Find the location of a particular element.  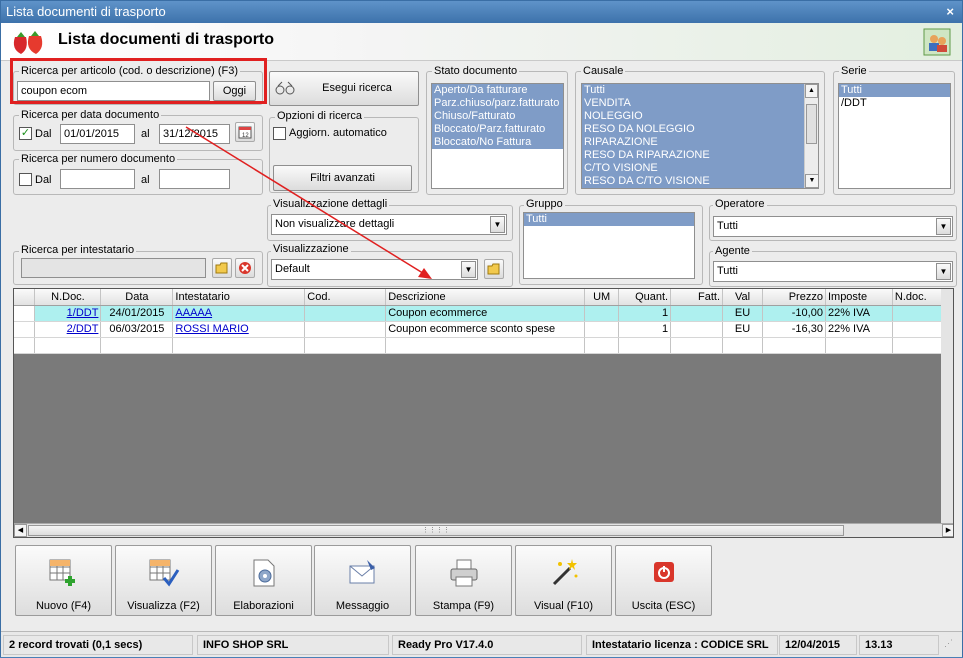

causale-item: Tutti is located at coordinates (693, 90).